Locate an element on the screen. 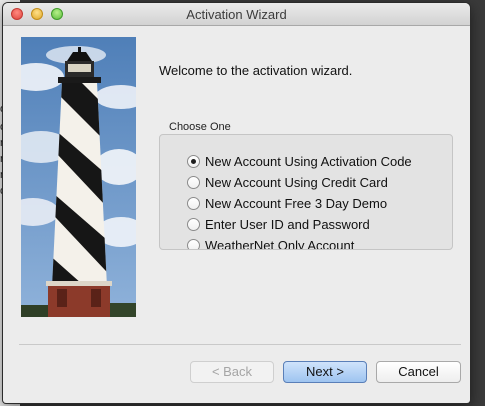 This screenshot has height=406, width=485. window-title: Activation Wizard is located at coordinates (236, 14).